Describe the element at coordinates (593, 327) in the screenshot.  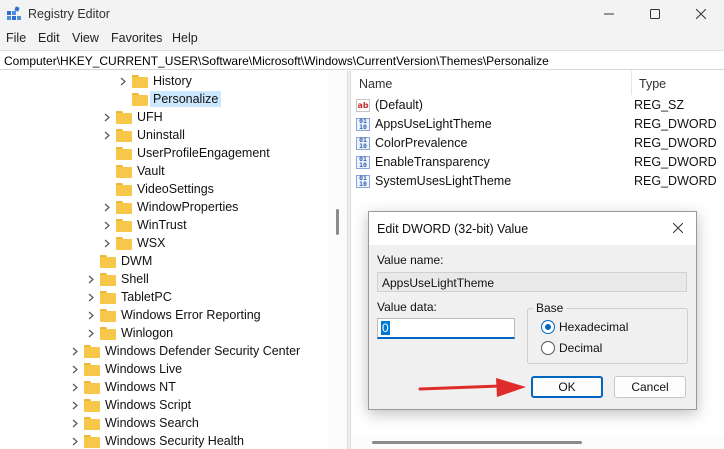
I see `hexadecimal-label: Hexadecimal` at that location.